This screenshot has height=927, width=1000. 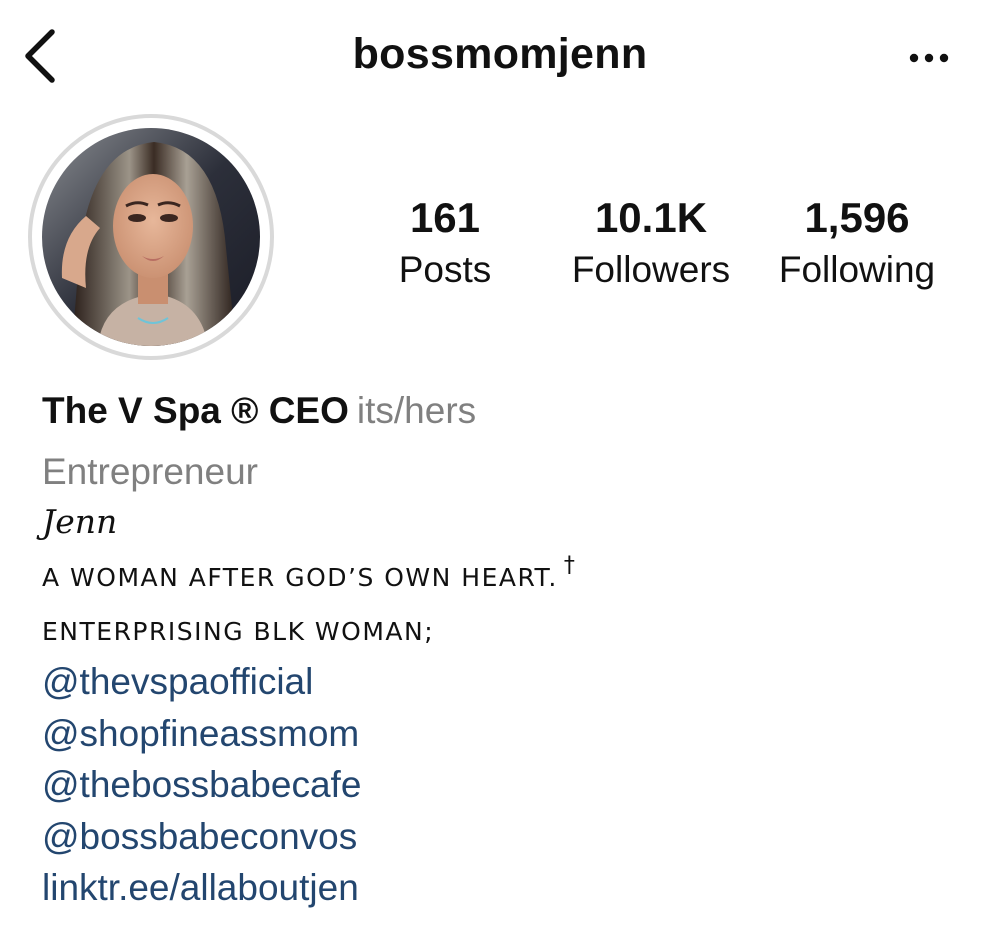 I want to click on mention-link-thebossbabecafe: @thebossbabecafe, so click(x=502, y=785).